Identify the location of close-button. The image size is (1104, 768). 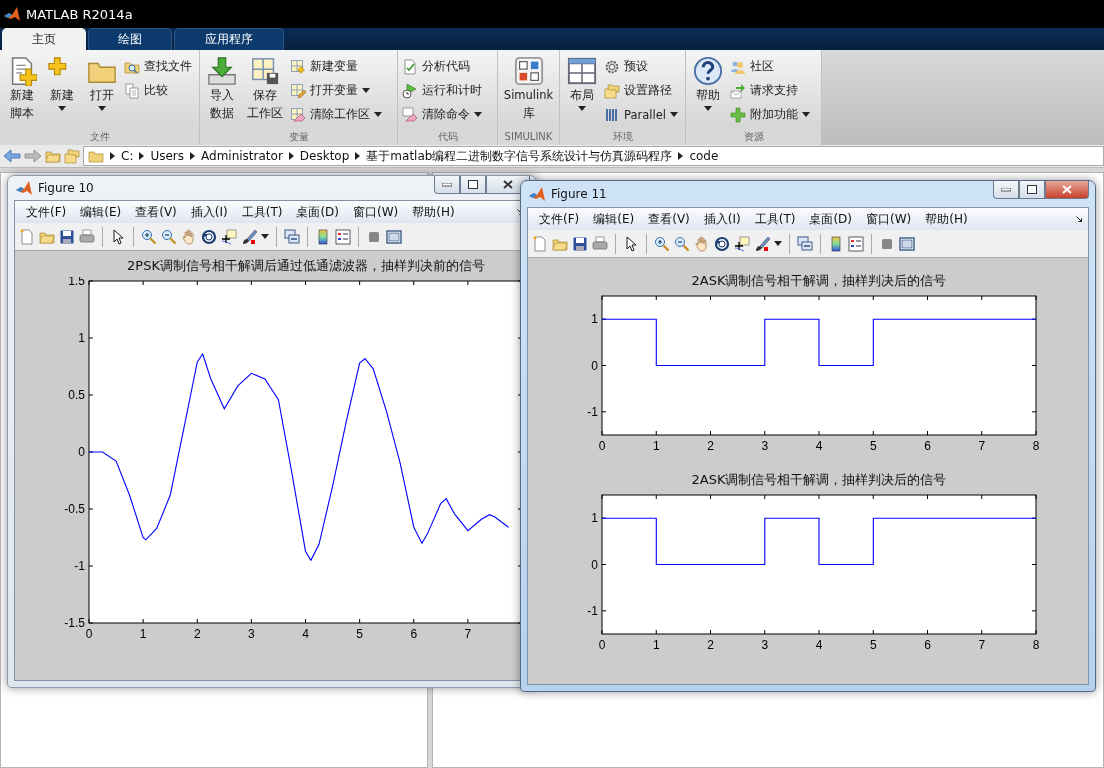
(1067, 190).